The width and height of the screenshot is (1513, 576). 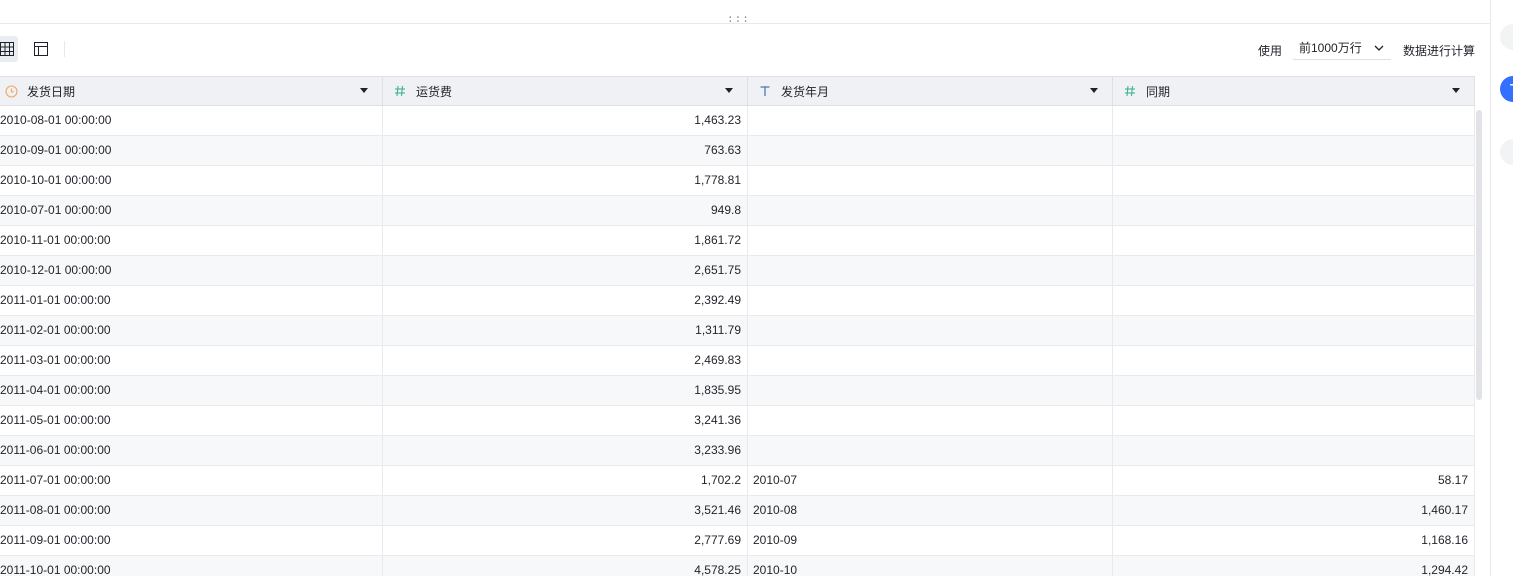 I want to click on table-row: 2011-05-01 00:00:00 3,241.36, so click(x=737, y=421).